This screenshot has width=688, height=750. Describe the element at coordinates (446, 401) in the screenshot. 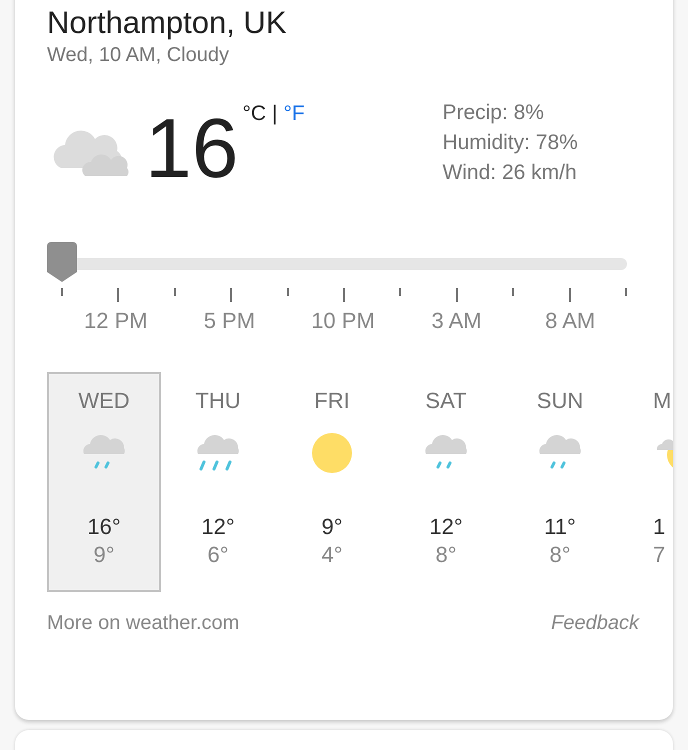

I see `day-label: SAT` at that location.